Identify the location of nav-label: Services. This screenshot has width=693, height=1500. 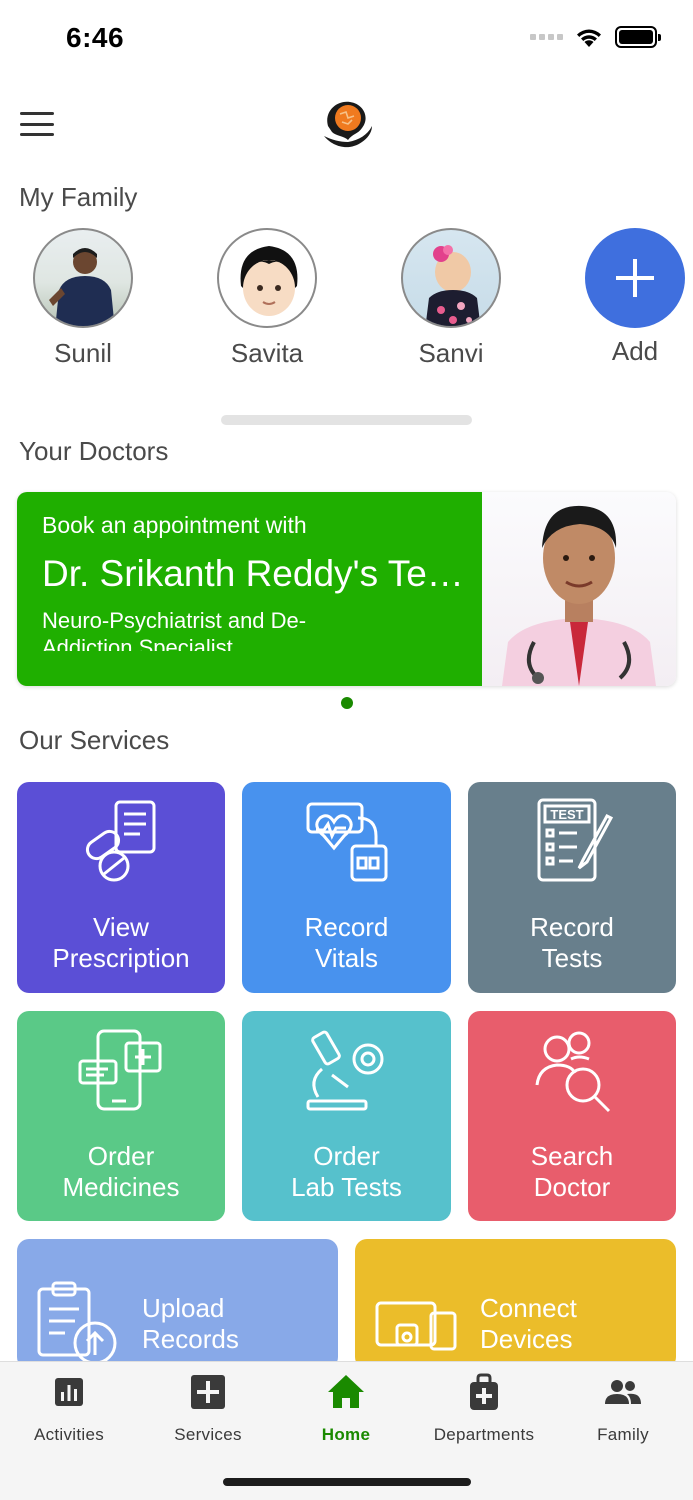
(208, 1434).